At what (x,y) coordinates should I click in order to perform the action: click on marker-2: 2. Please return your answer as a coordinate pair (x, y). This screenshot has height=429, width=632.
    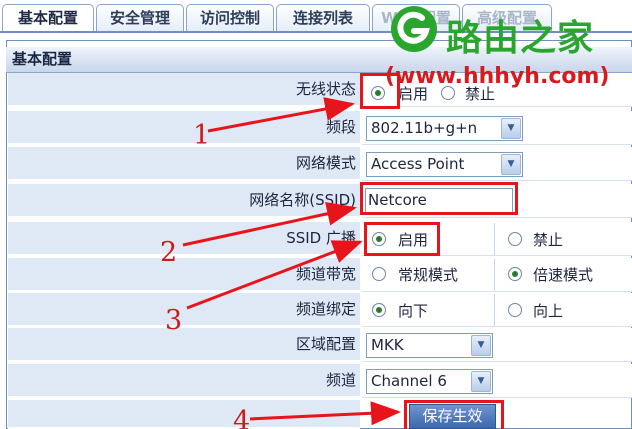
    Looking at the image, I should click on (169, 252).